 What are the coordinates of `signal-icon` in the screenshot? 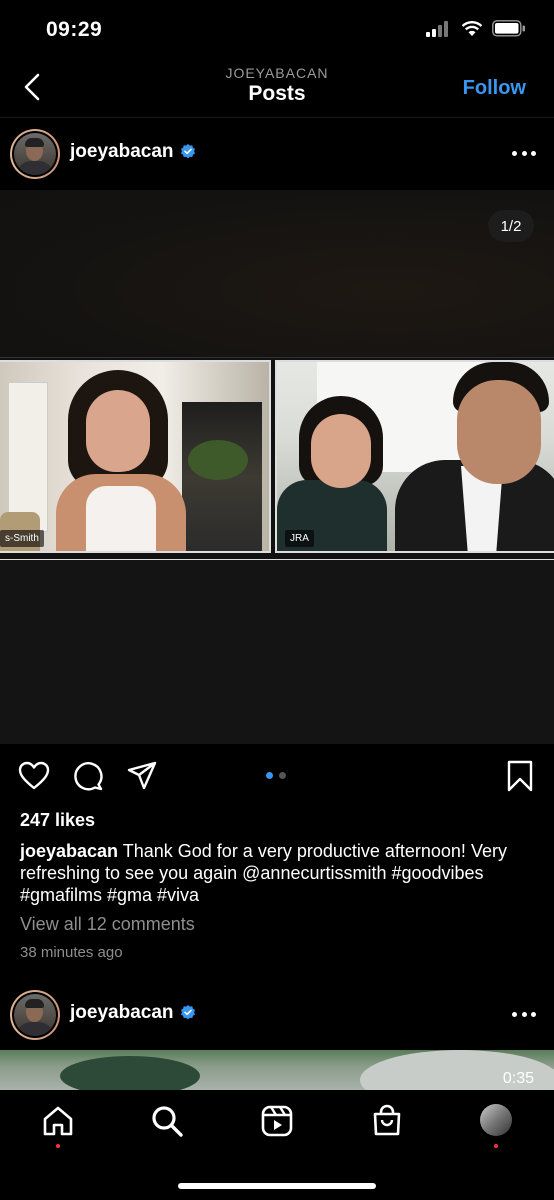 It's located at (437, 28).